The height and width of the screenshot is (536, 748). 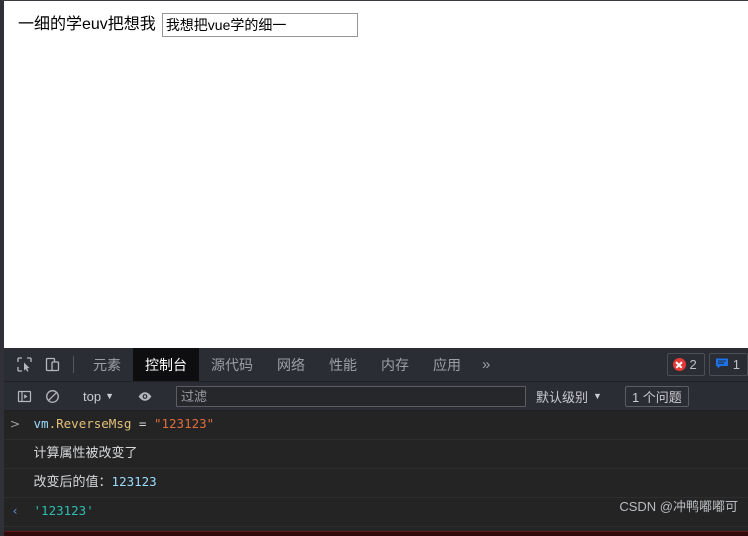 I want to click on toolbar-divider, so click(x=73, y=364).